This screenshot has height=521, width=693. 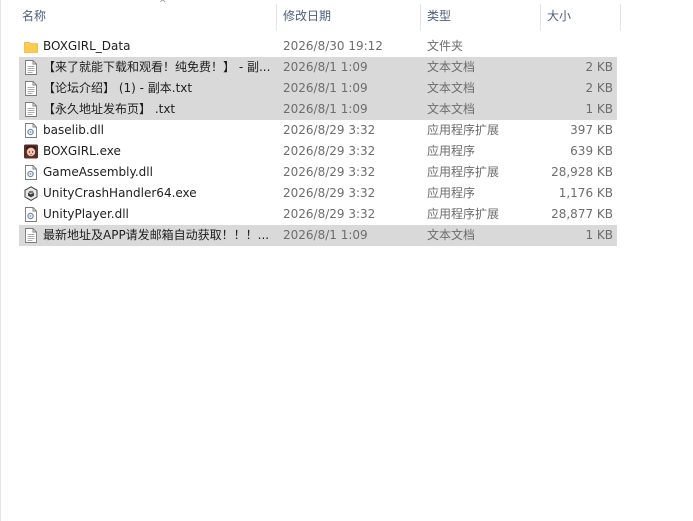 I want to click on column-header-date-label: 修改日期, so click(x=307, y=16).